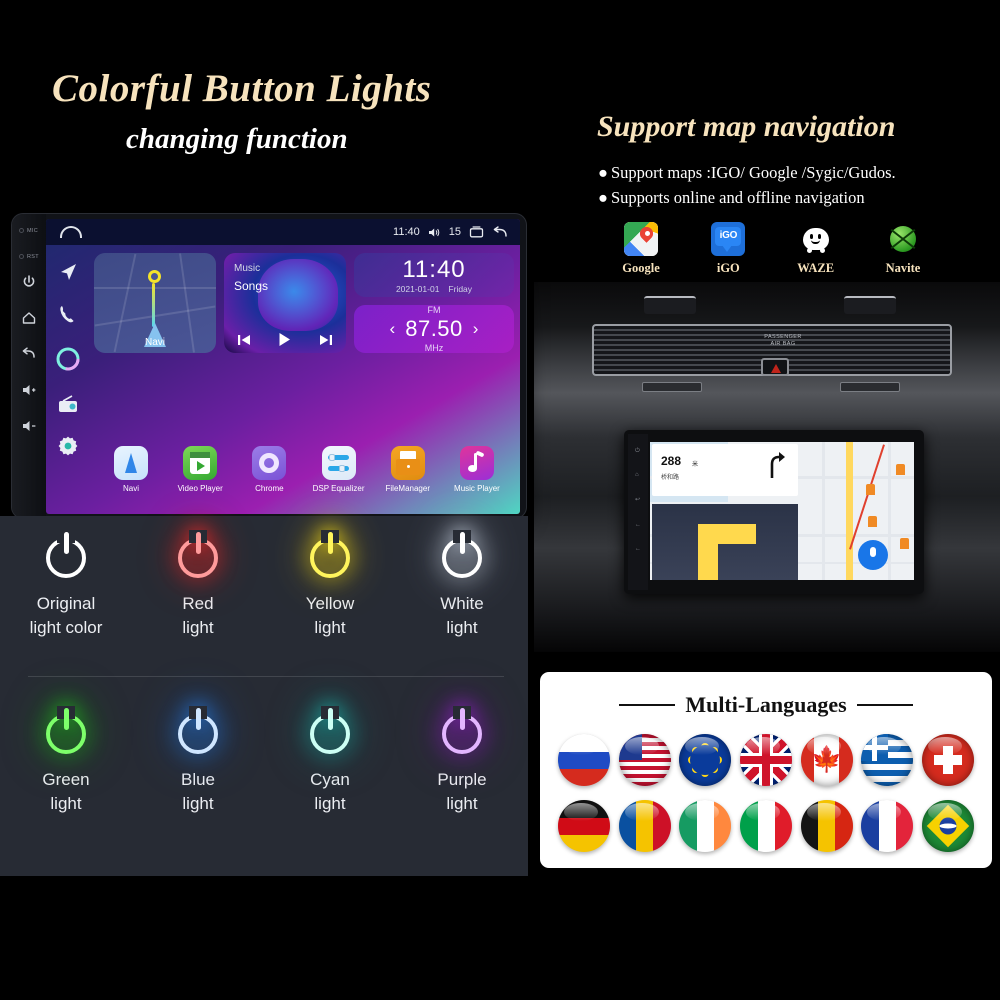 The height and width of the screenshot is (1000, 1000). Describe the element at coordinates (68, 314) in the screenshot. I see `phone-icon` at that location.